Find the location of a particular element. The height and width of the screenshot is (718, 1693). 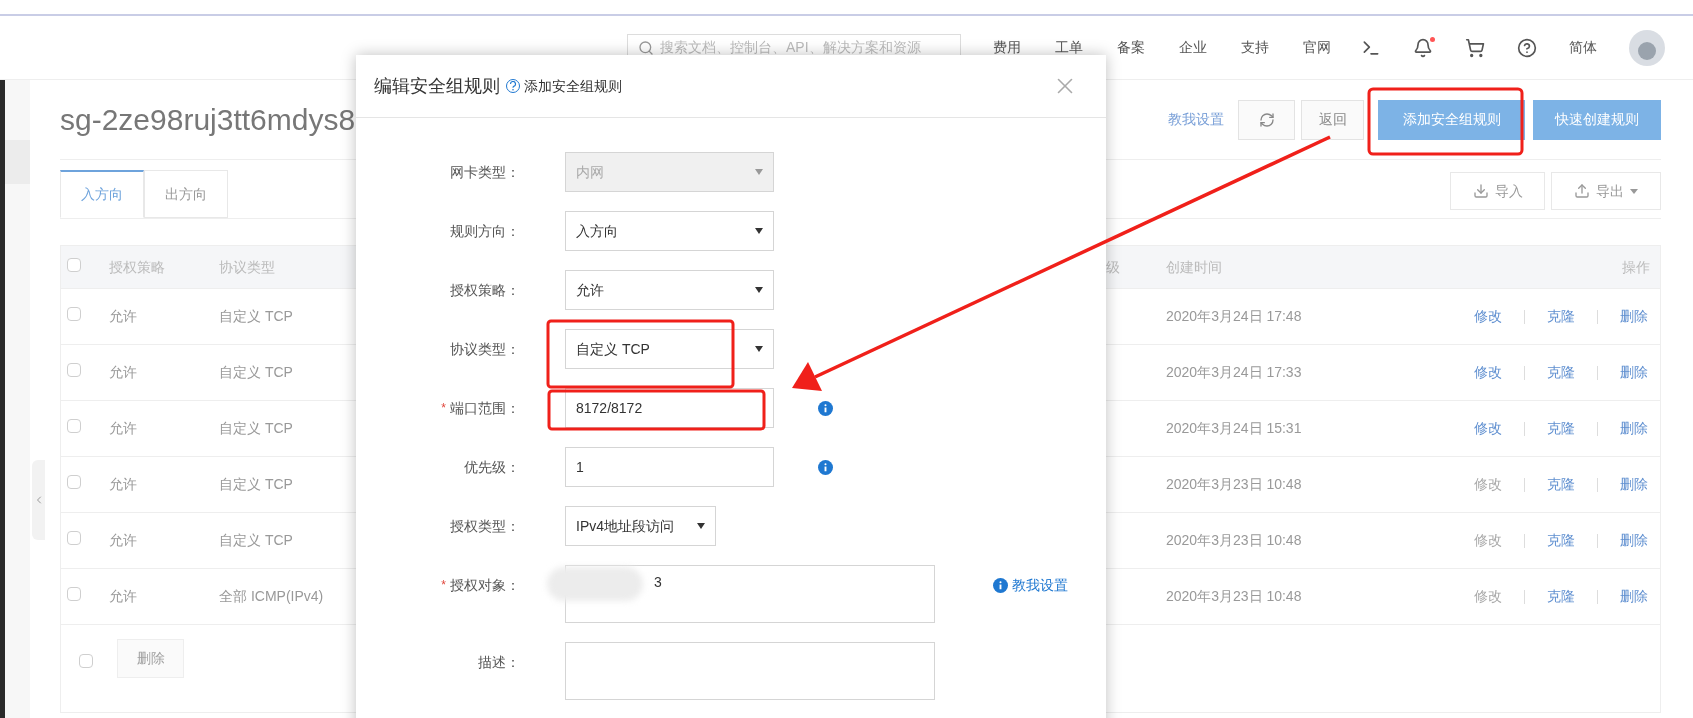

select-field: 入方向 is located at coordinates (669, 231).